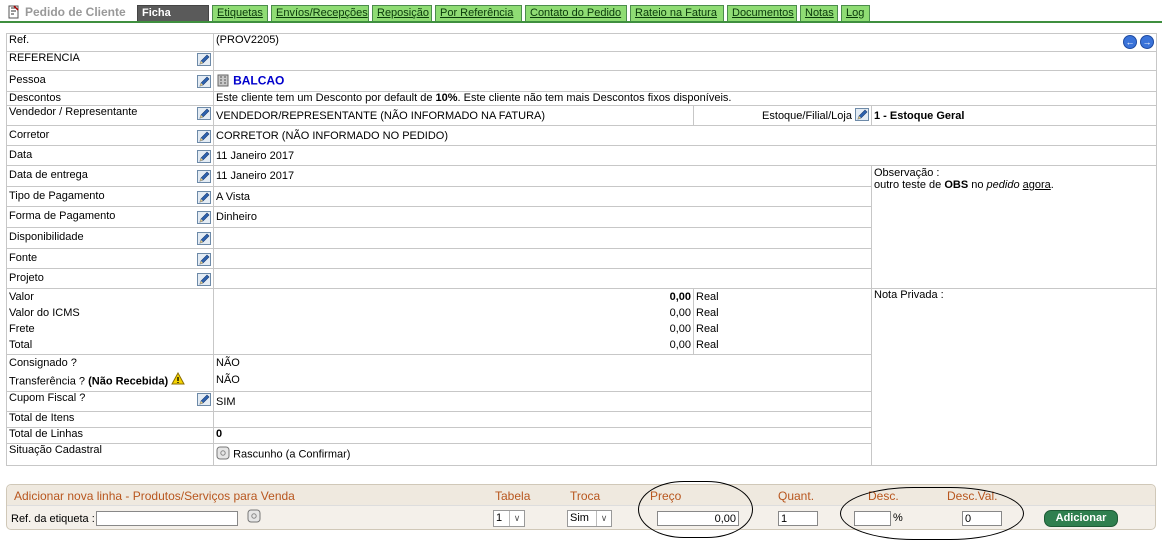  Describe the element at coordinates (855, 13) in the screenshot. I see `tab-log: Log` at that location.